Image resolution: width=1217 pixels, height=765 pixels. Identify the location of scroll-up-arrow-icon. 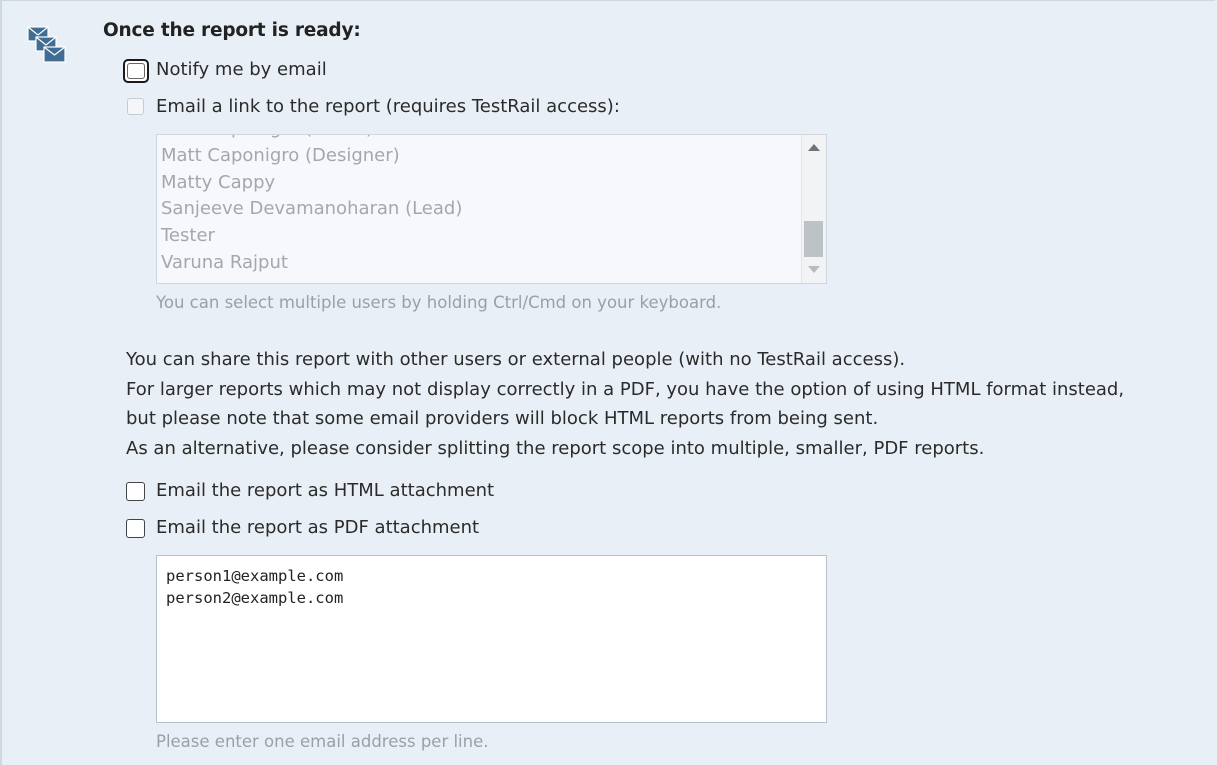
(814, 147).